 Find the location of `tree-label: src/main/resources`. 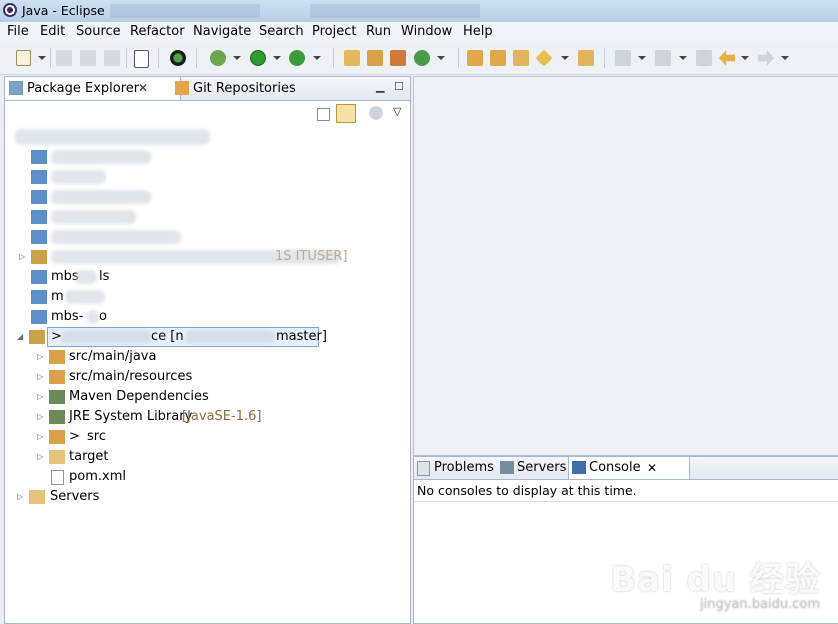

tree-label: src/main/resources is located at coordinates (131, 376).